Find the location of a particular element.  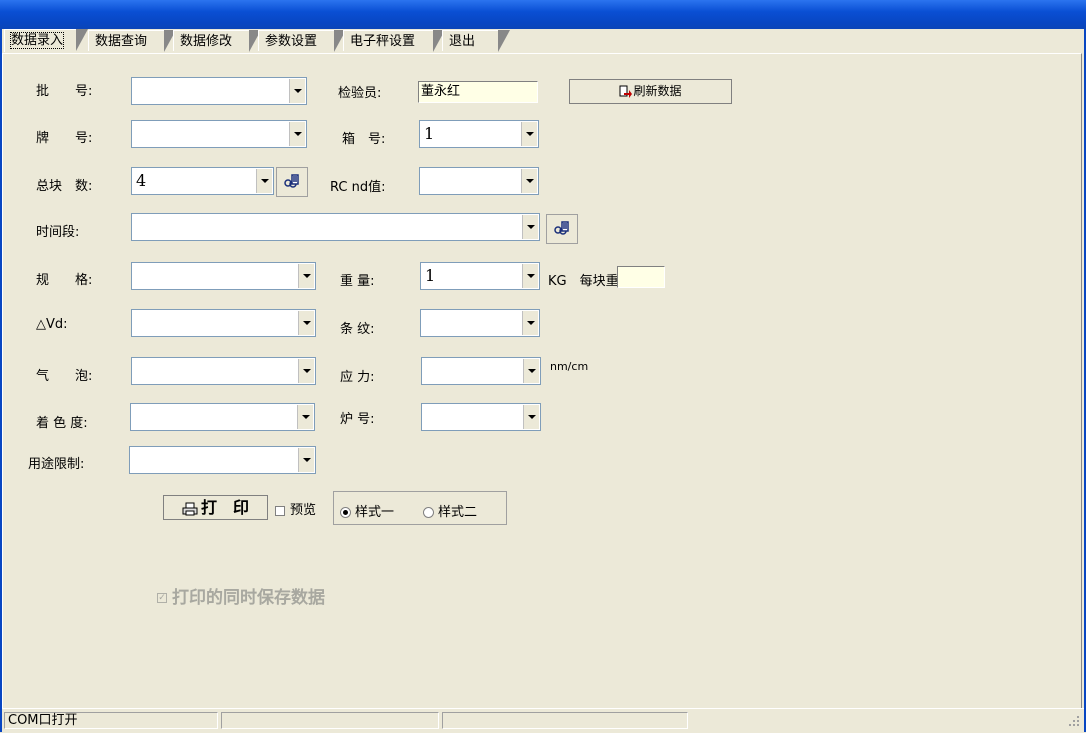

preview-checkbox: 预览 is located at coordinates (295, 508).